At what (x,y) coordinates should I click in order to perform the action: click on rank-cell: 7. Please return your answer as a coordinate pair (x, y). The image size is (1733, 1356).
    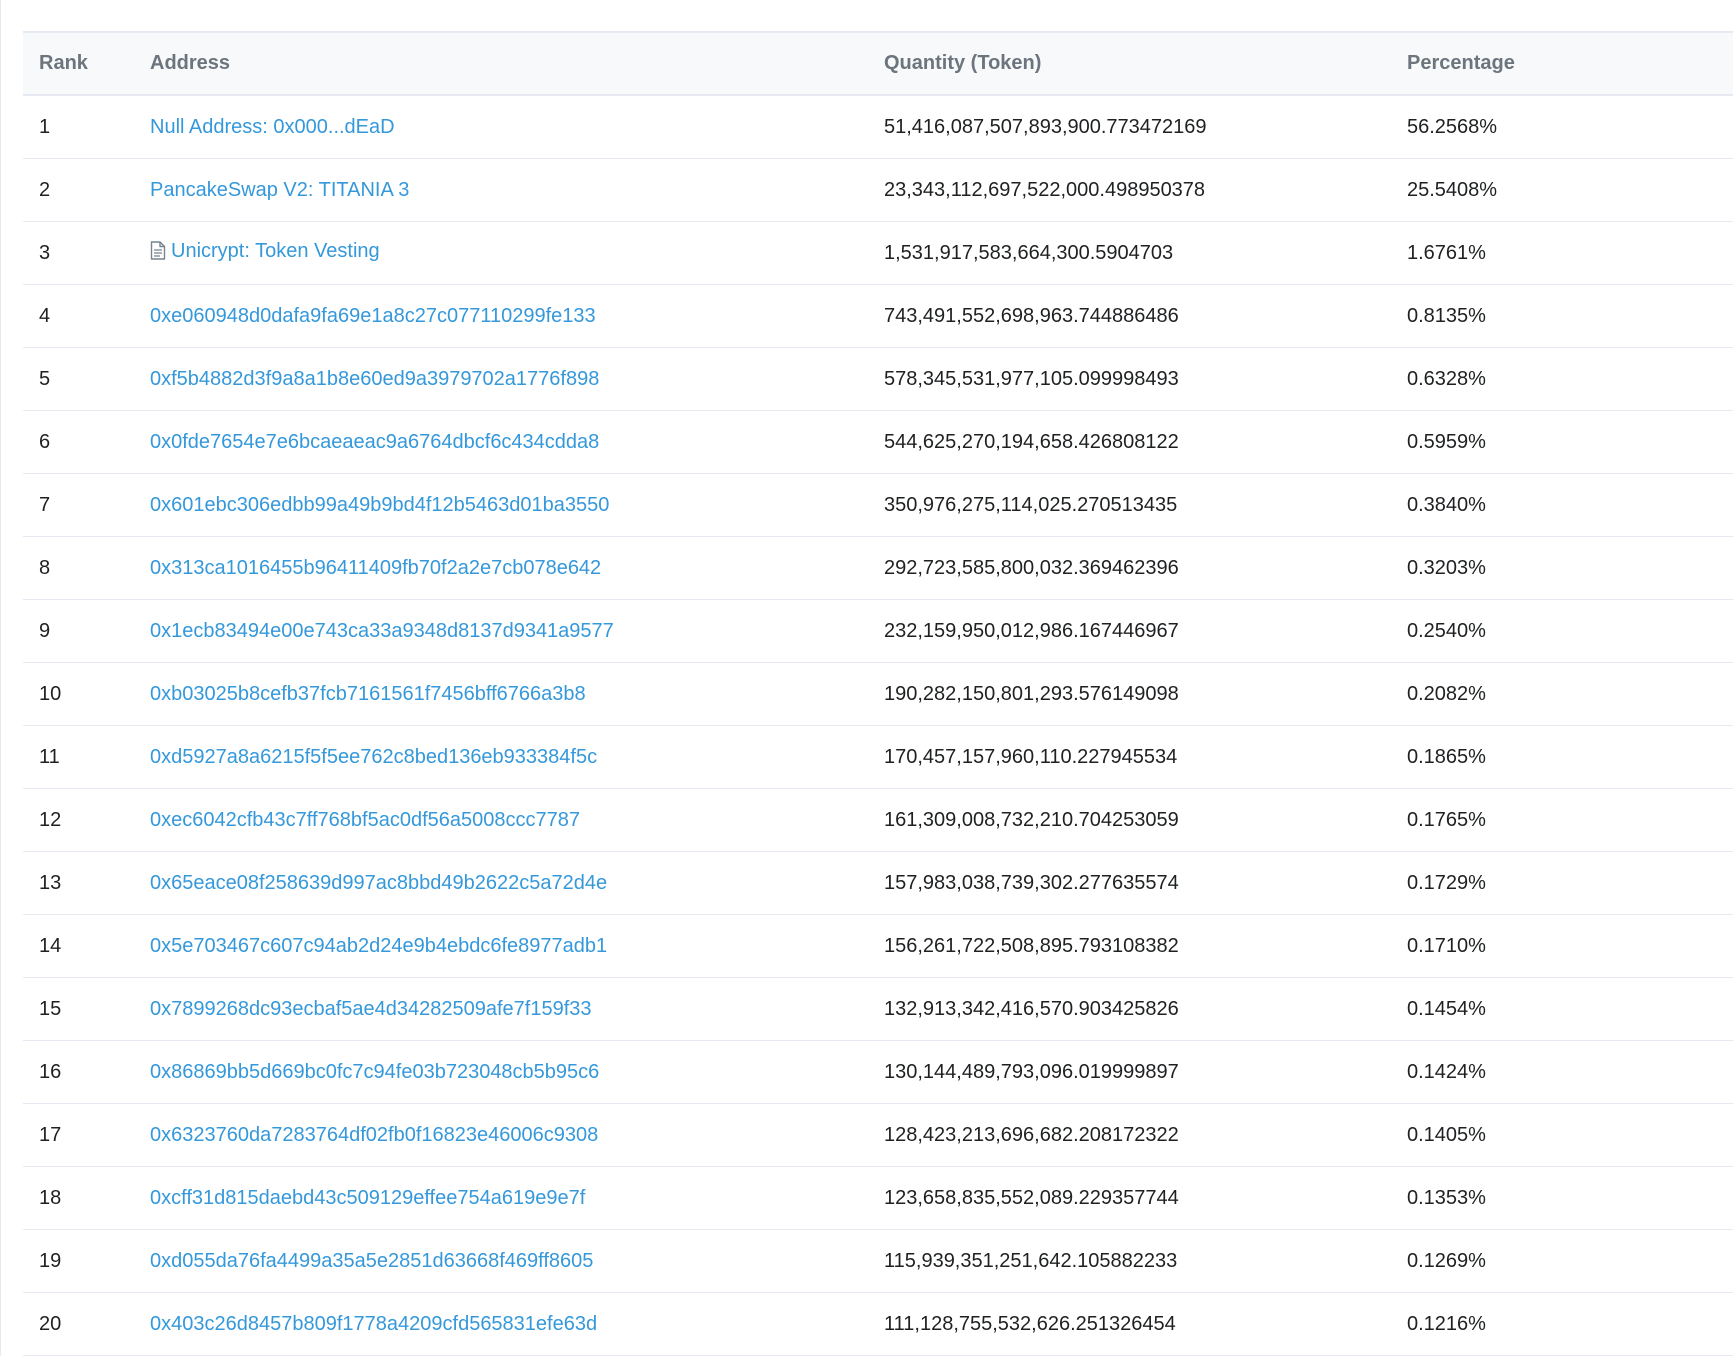
    Looking at the image, I should click on (86, 505).